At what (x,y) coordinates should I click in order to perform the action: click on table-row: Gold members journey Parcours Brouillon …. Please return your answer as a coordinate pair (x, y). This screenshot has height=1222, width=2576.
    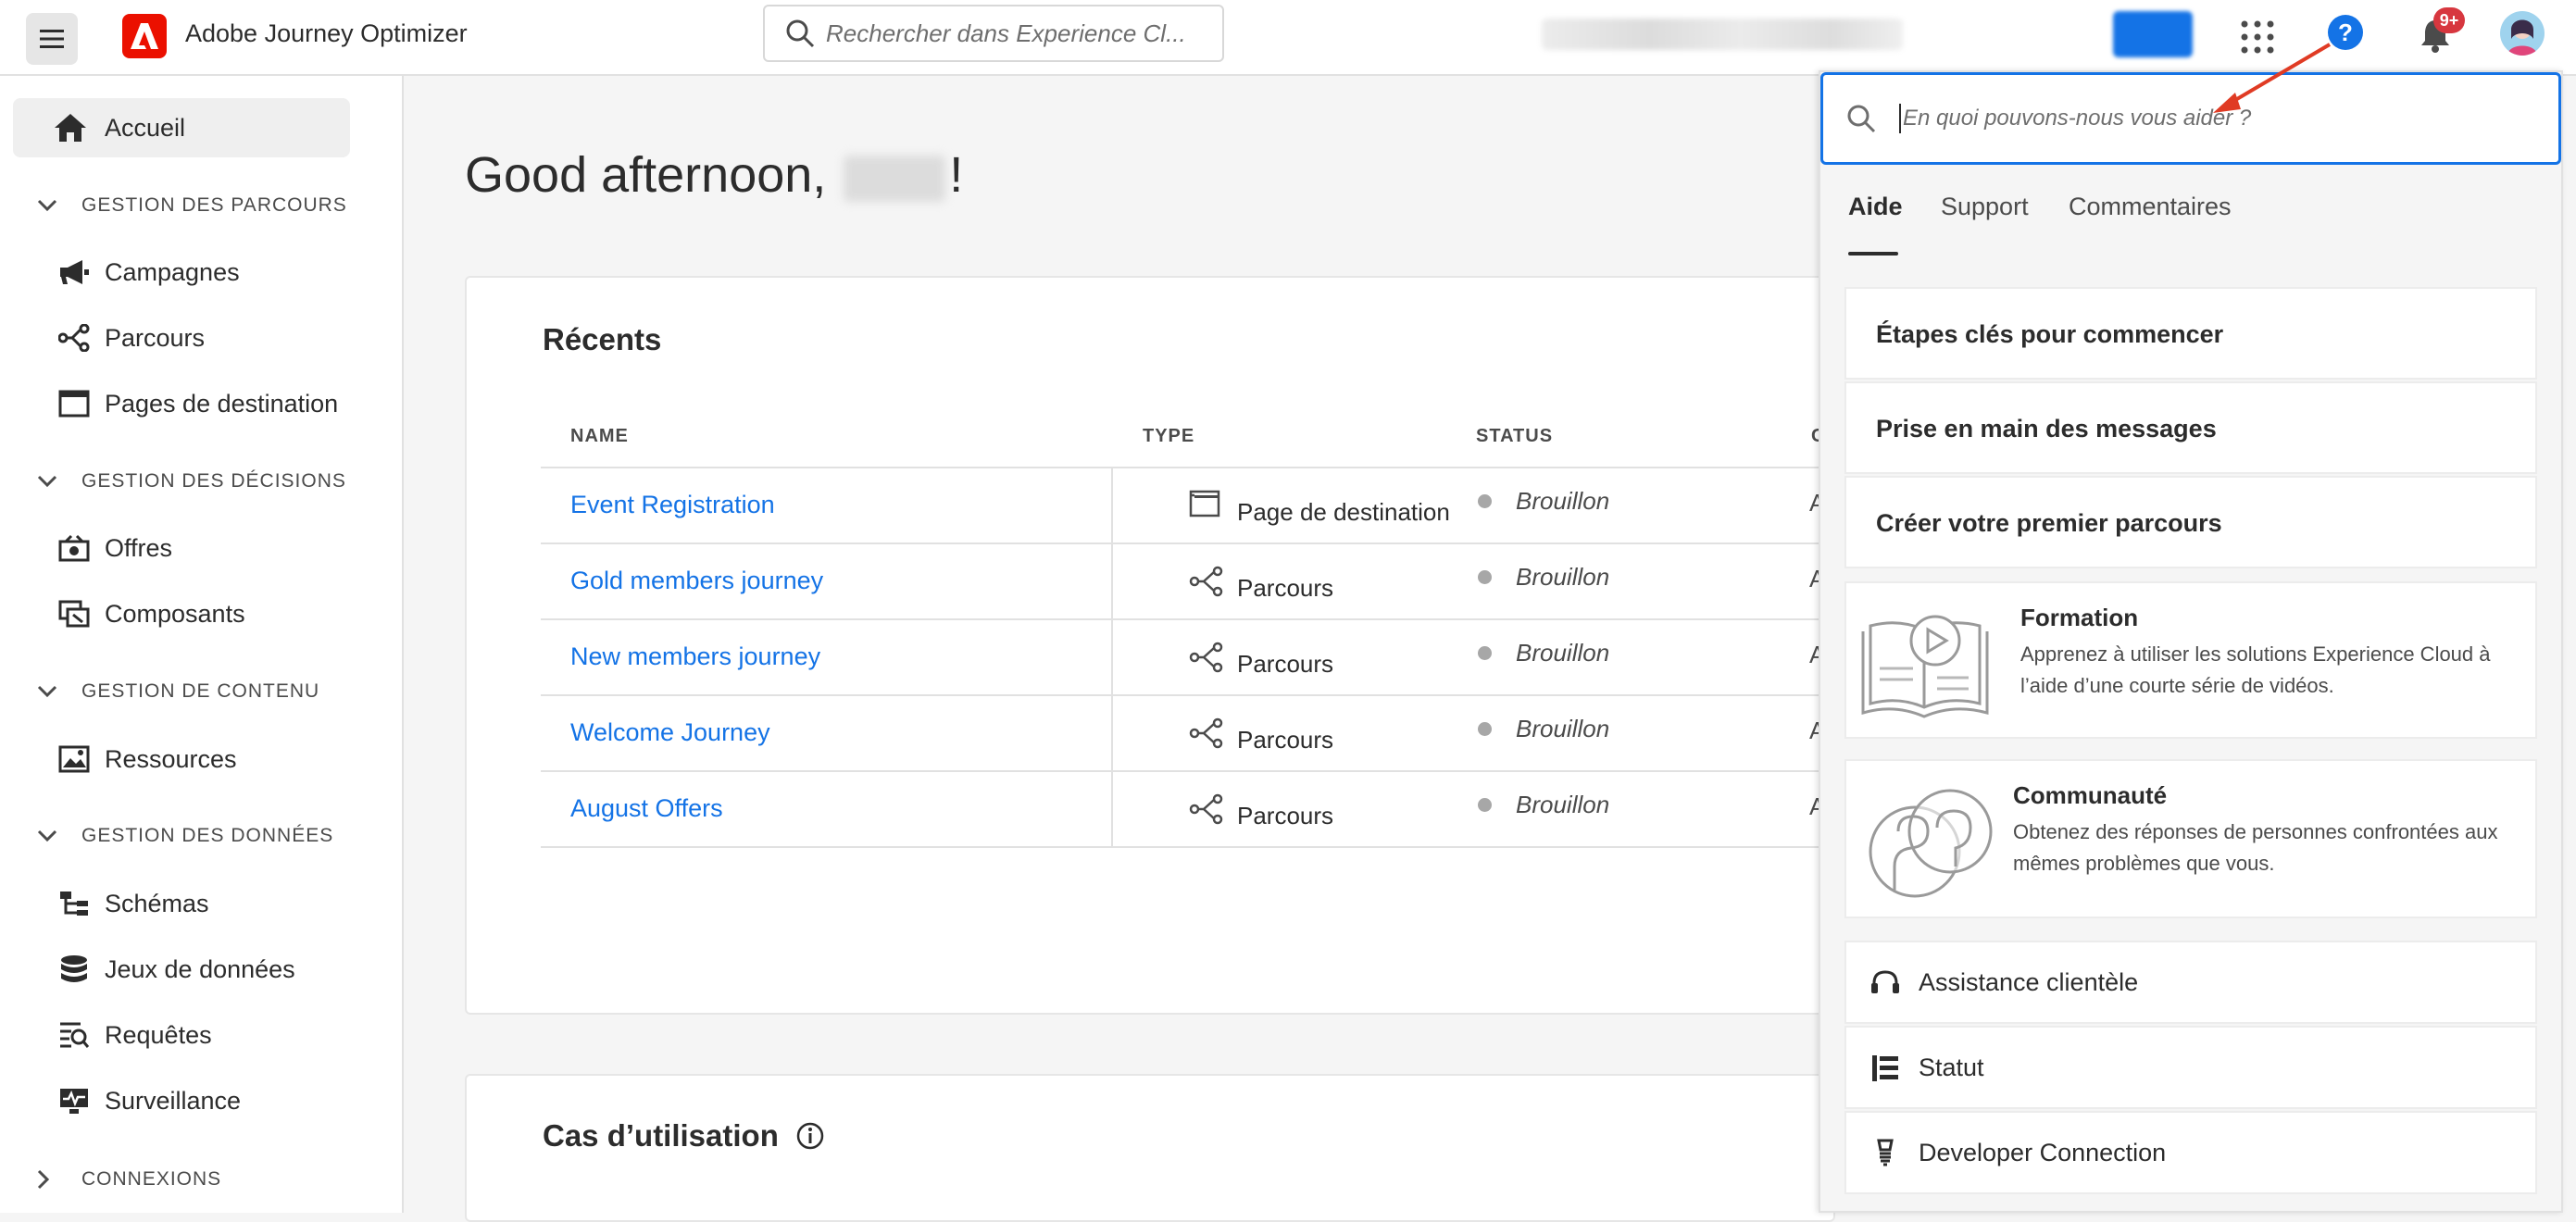
    Looking at the image, I should click on (1189, 580).